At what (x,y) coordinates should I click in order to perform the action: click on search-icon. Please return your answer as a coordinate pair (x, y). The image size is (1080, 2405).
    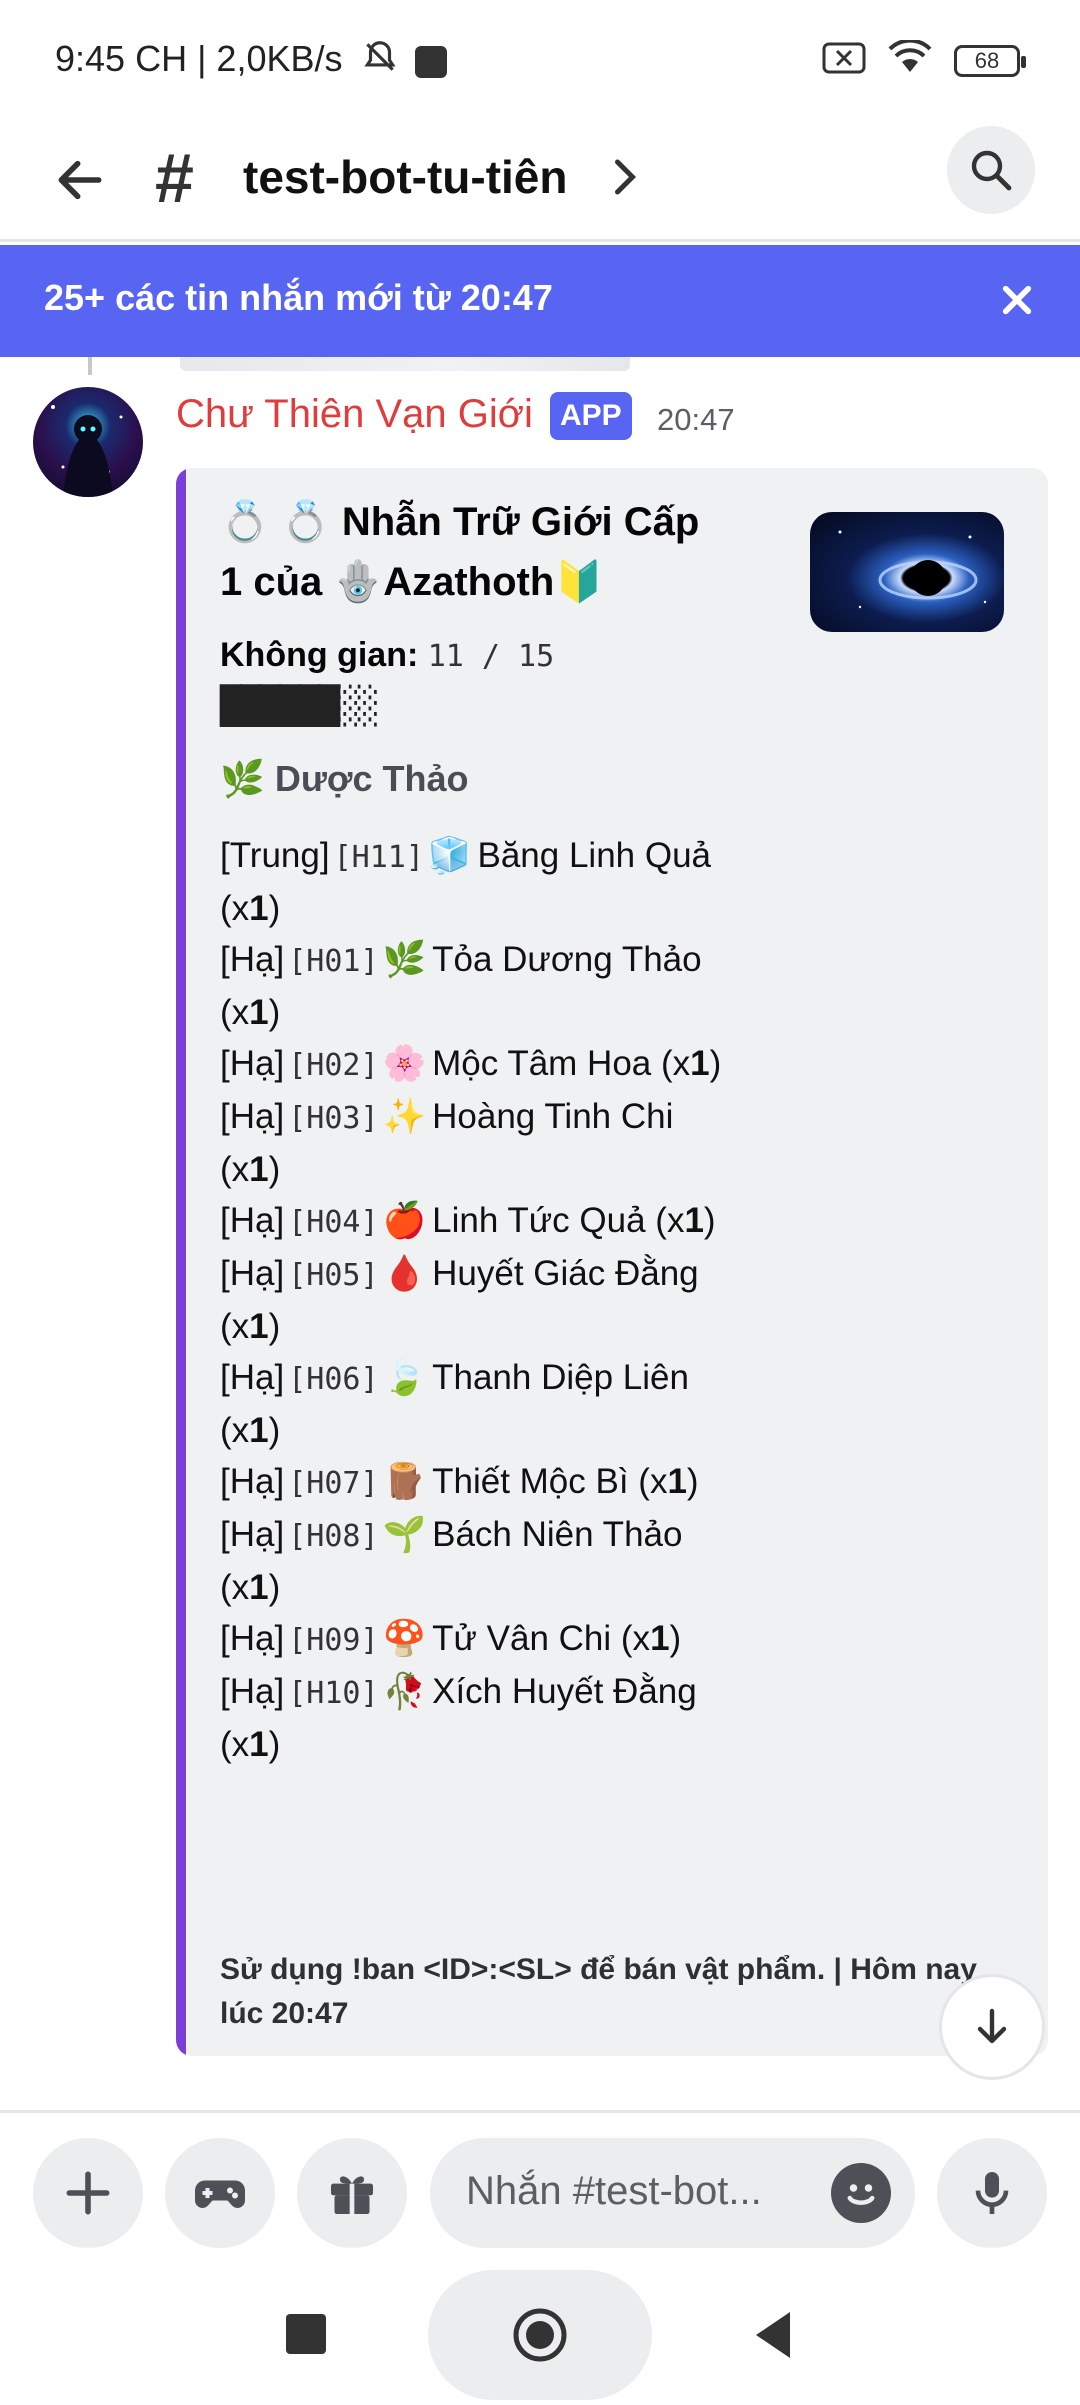
    Looking at the image, I should click on (991, 170).